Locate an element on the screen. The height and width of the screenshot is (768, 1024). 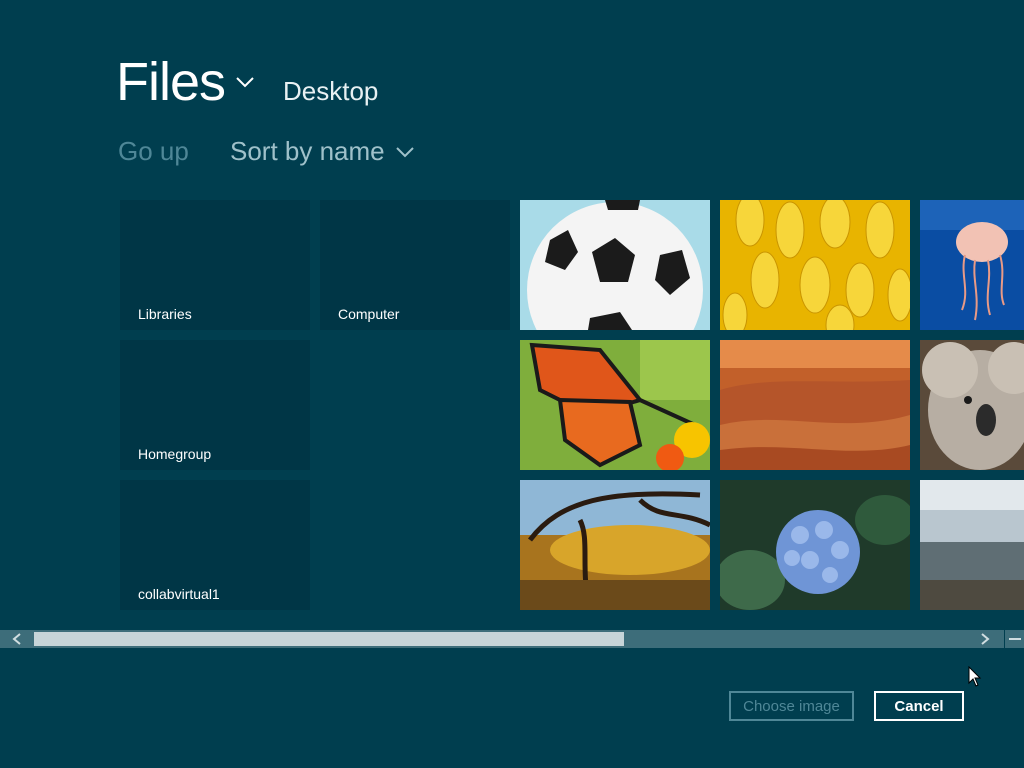
sort-dropdown: Sort by name is located at coordinates (307, 151).